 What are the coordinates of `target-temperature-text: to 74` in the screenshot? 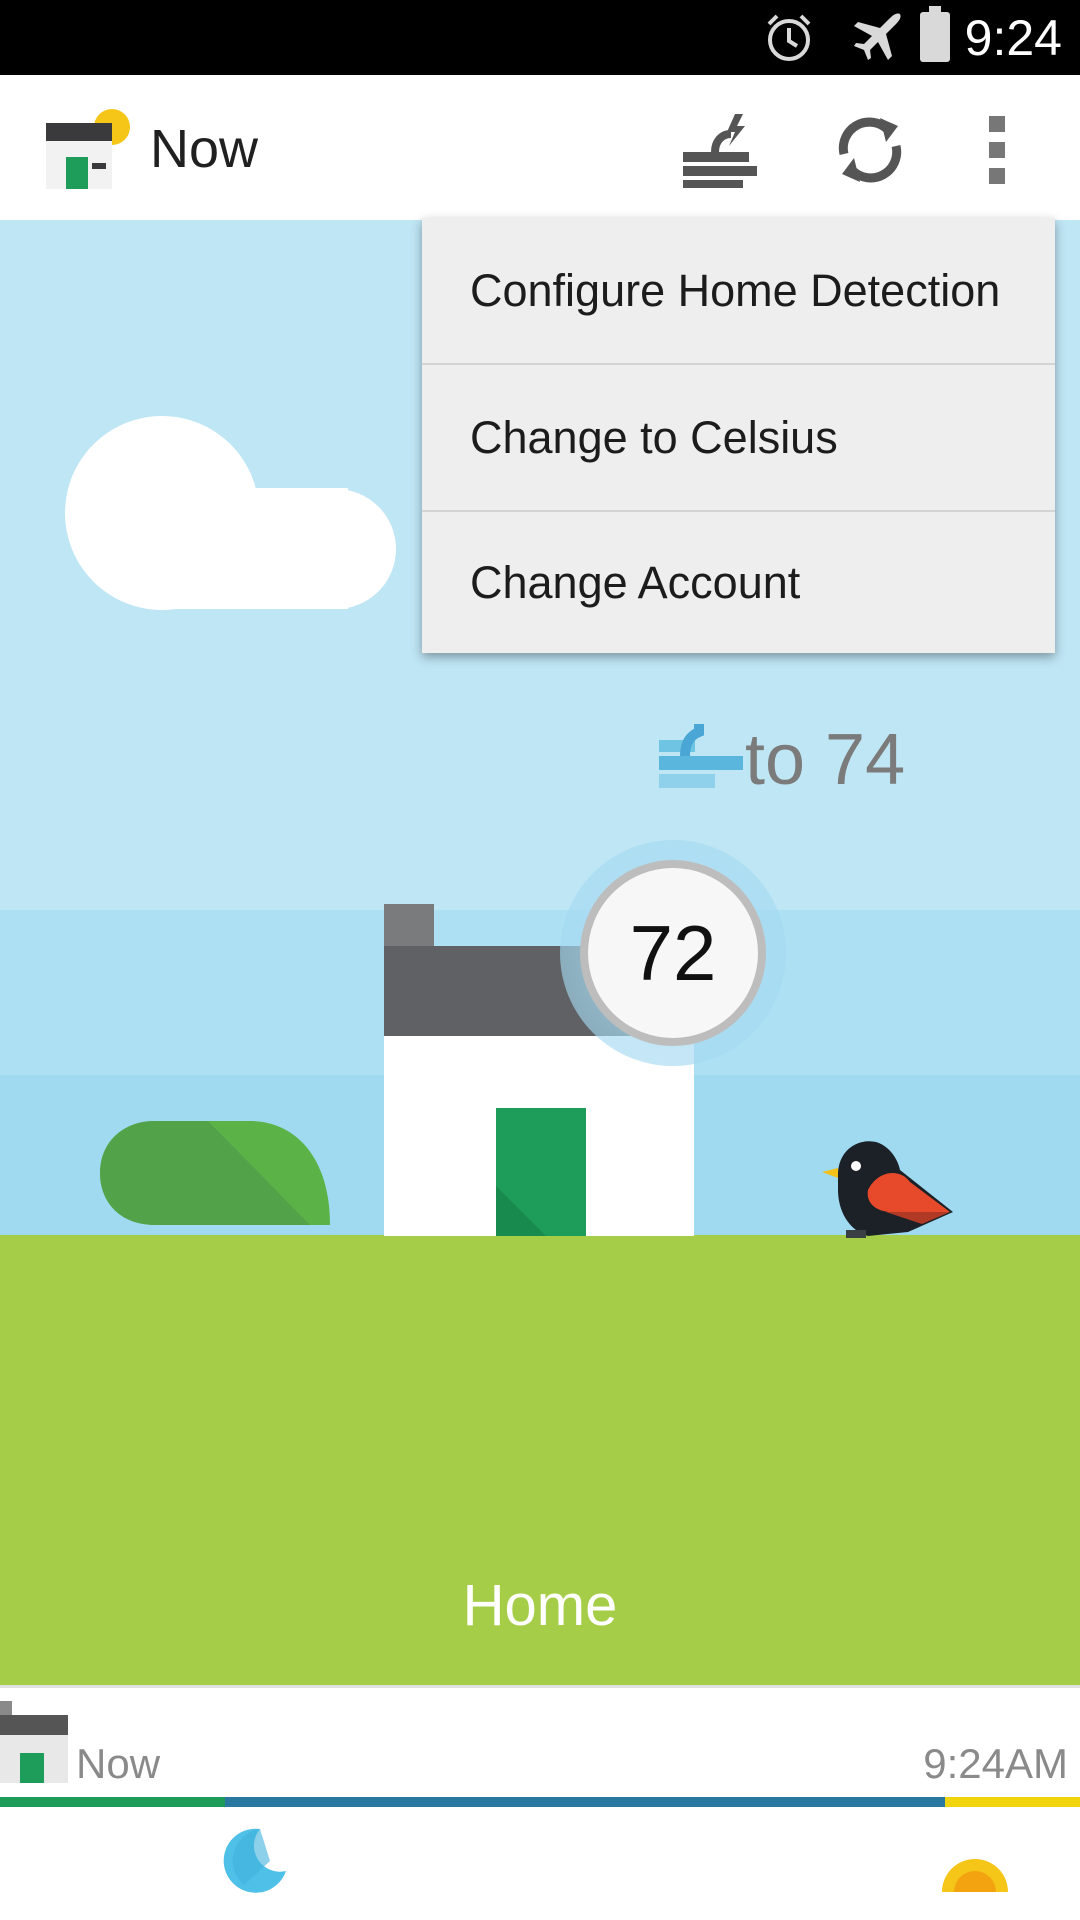 It's located at (825, 760).